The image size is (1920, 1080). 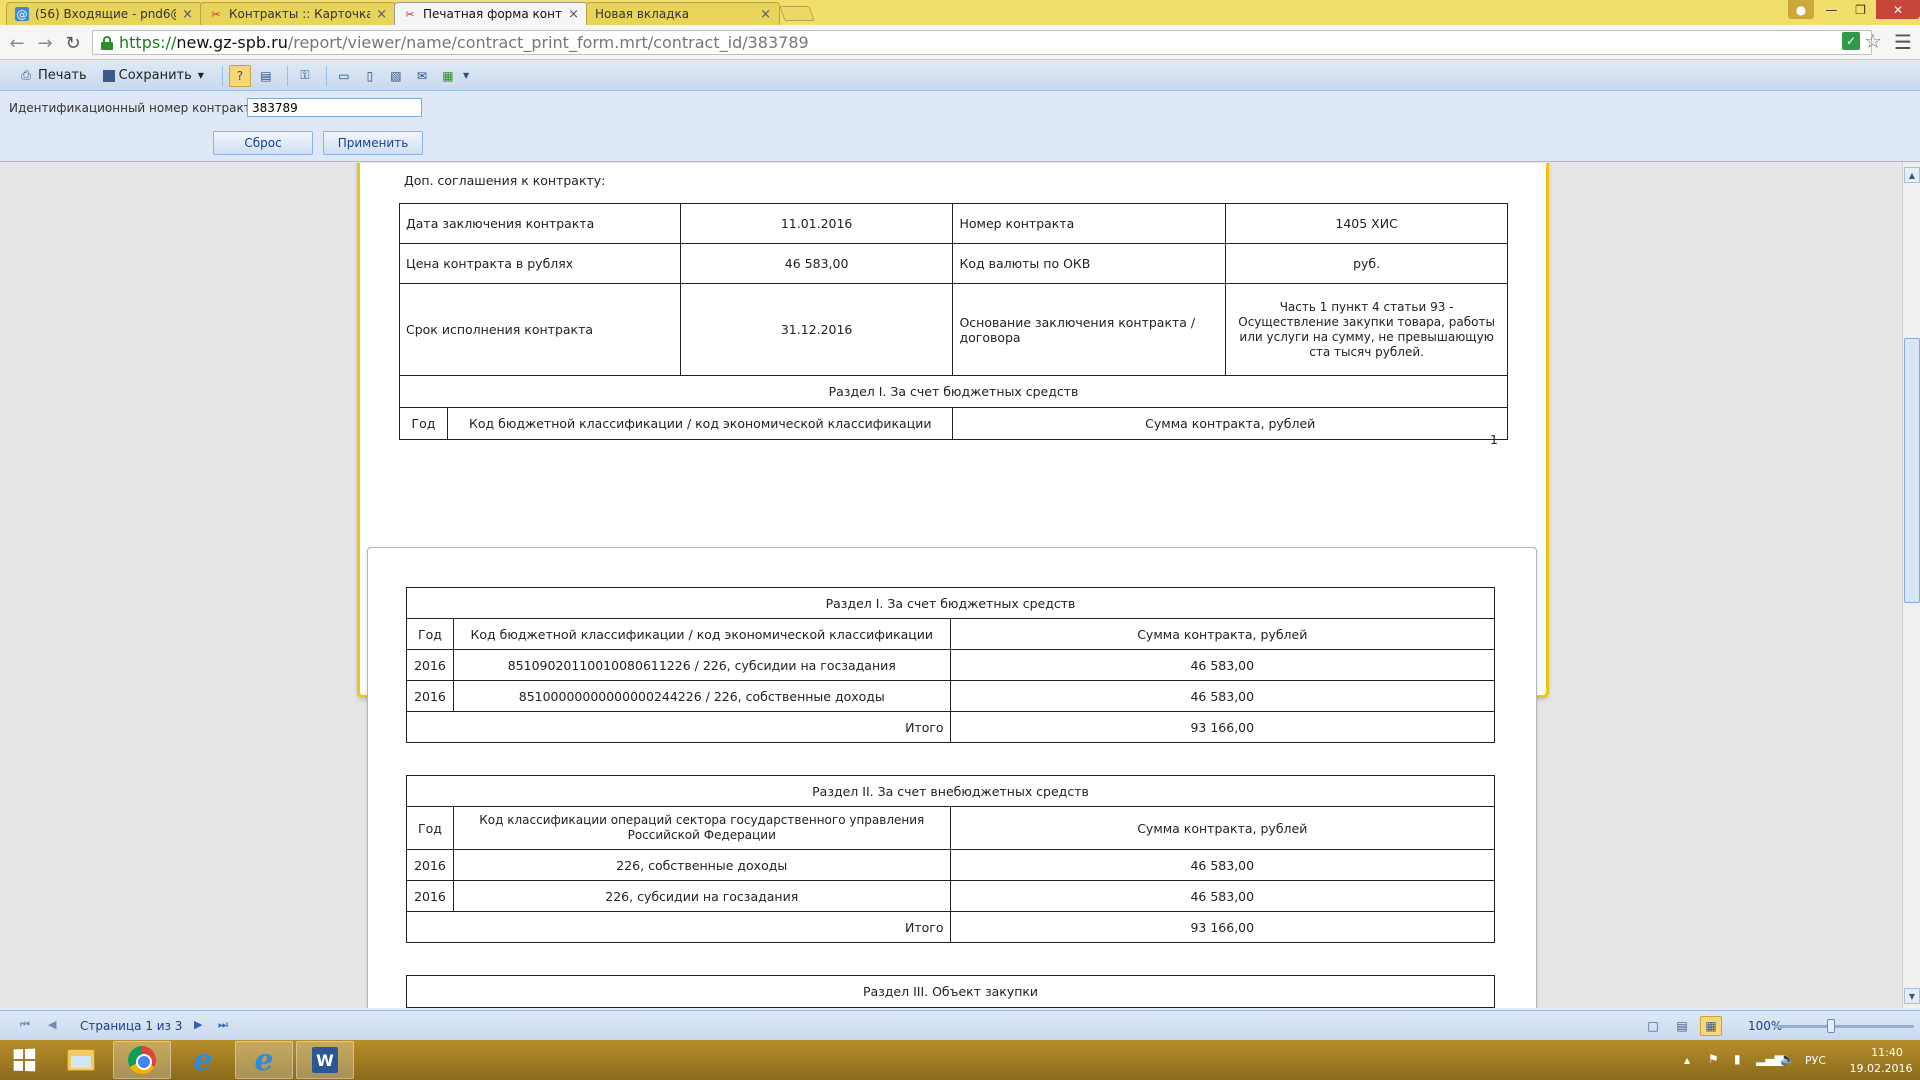 What do you see at coordinates (239, 75) in the screenshot?
I see `parameters-icon: ?` at bounding box center [239, 75].